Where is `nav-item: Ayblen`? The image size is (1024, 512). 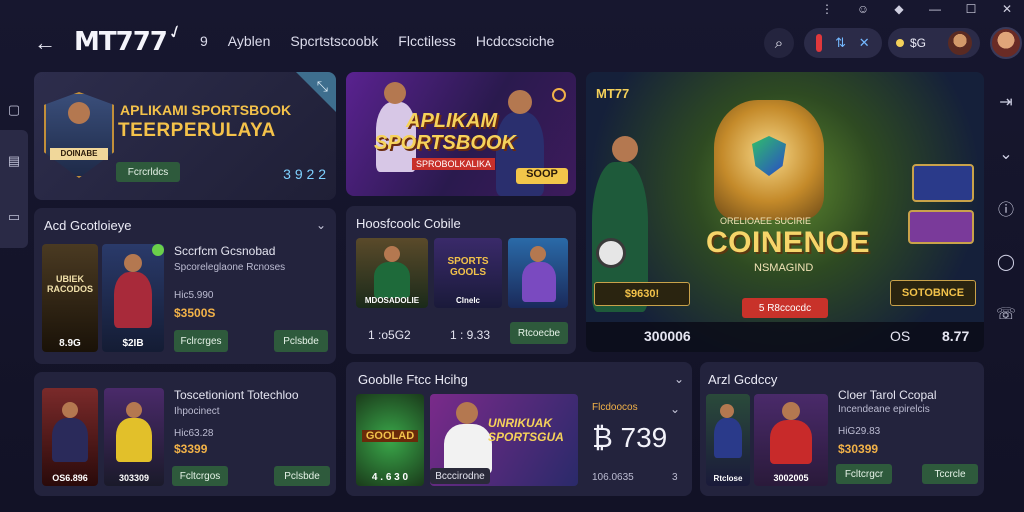
nav-item: Ayblen is located at coordinates (249, 41).